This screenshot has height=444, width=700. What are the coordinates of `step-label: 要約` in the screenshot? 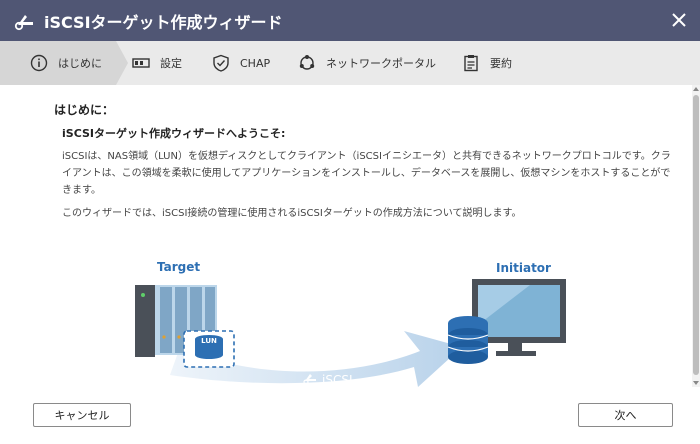 It's located at (501, 63).